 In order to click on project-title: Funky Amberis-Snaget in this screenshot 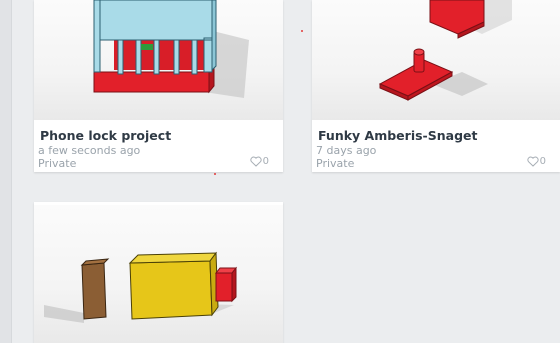, I will do `click(397, 135)`.